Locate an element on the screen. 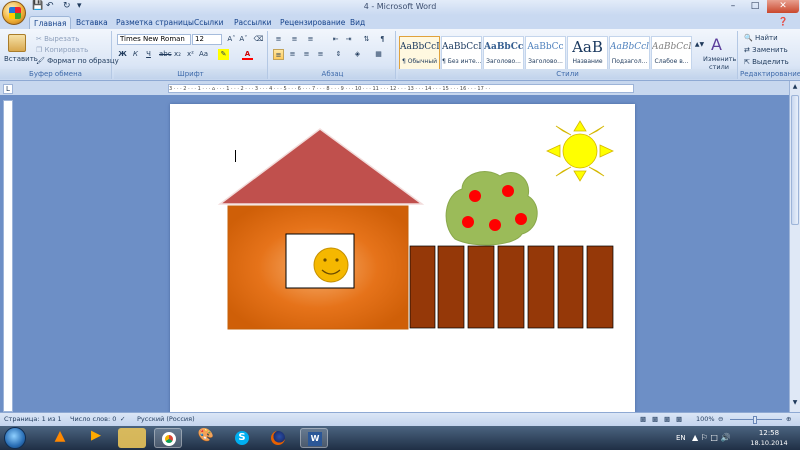  replace-button: ⇄ Заменить is located at coordinates (766, 50).